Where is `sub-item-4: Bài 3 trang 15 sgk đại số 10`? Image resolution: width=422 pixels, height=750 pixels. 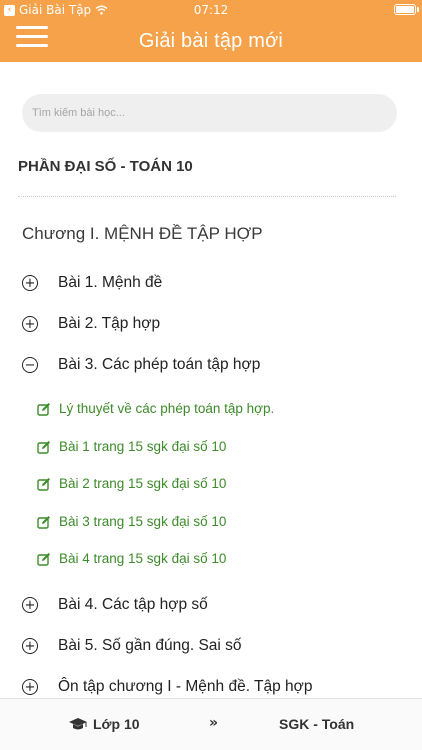 sub-item-4: Bài 3 trang 15 sgk đại số 10 is located at coordinates (131, 521).